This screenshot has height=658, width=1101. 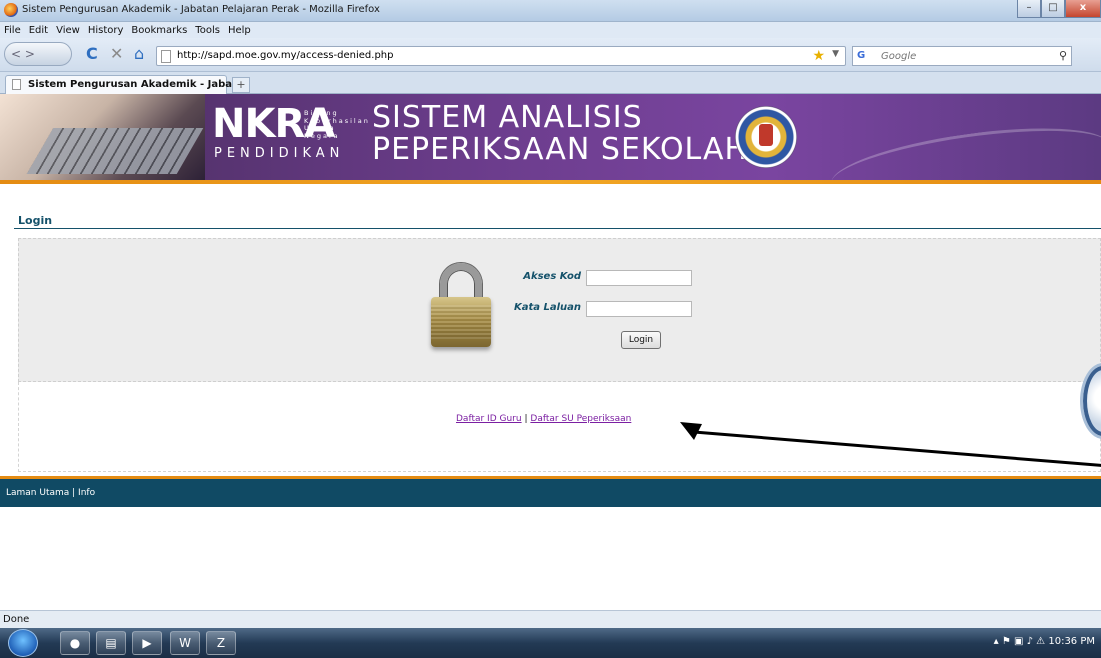 I want to click on taskbar-media-icon: ▶, so click(x=147, y=643).